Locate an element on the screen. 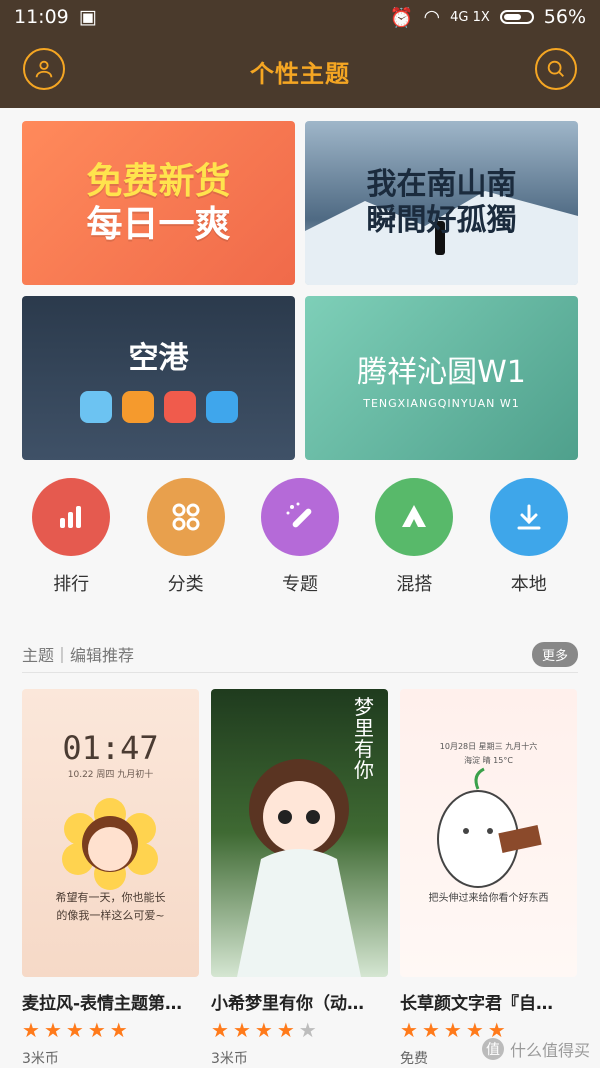  alarm-icon: ⏰ is located at coordinates (401, 17).